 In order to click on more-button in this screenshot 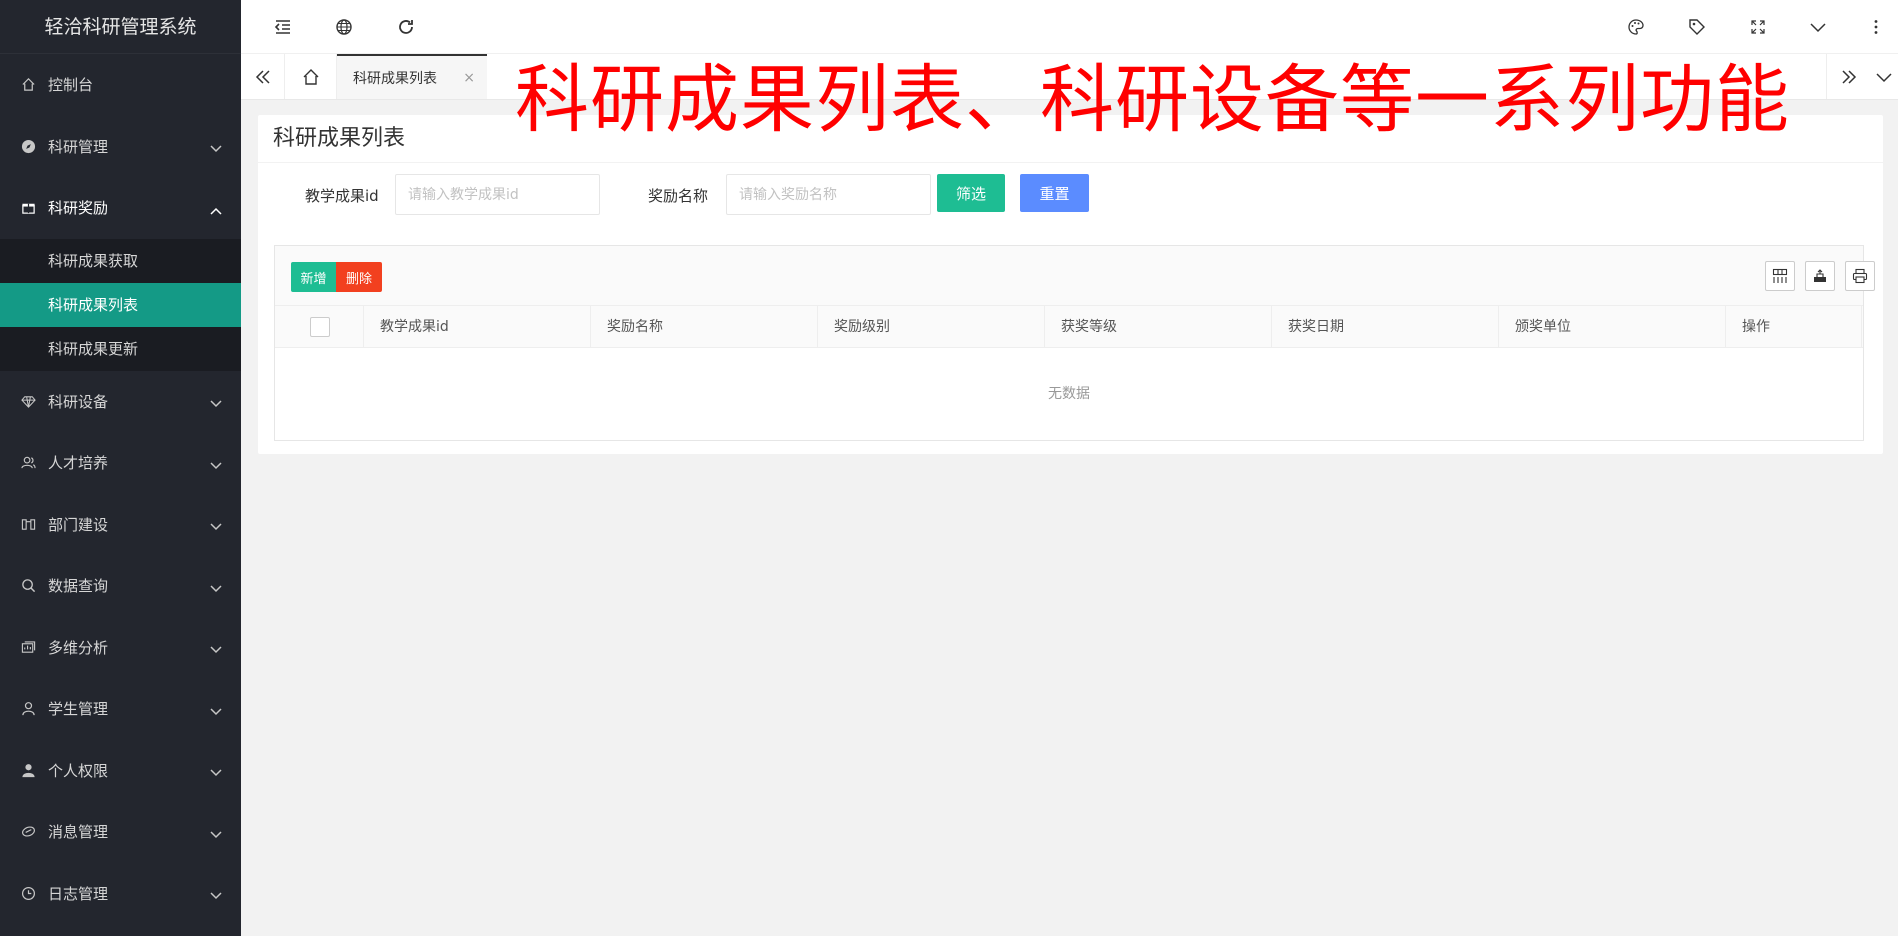, I will do `click(1876, 27)`.